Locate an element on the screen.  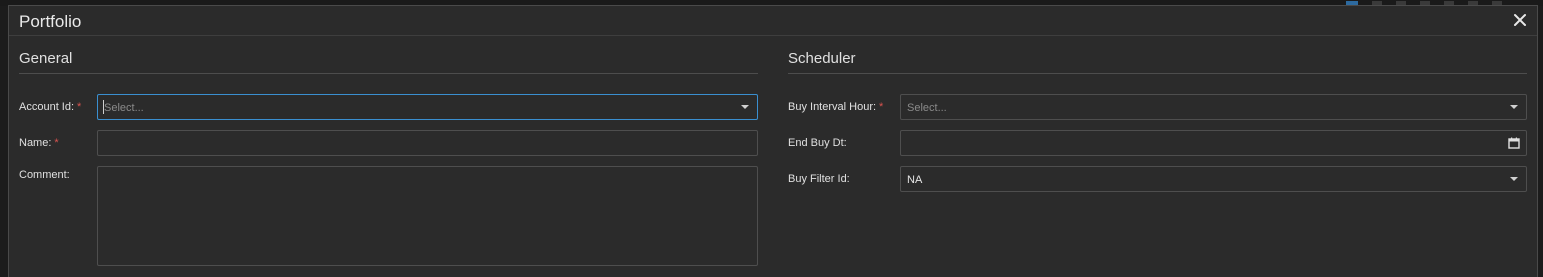
end-buy-dt-input is located at coordinates (1213, 143).